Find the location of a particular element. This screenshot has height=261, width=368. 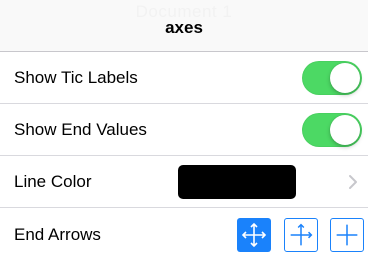

end-arrows-both-button is located at coordinates (254, 234).